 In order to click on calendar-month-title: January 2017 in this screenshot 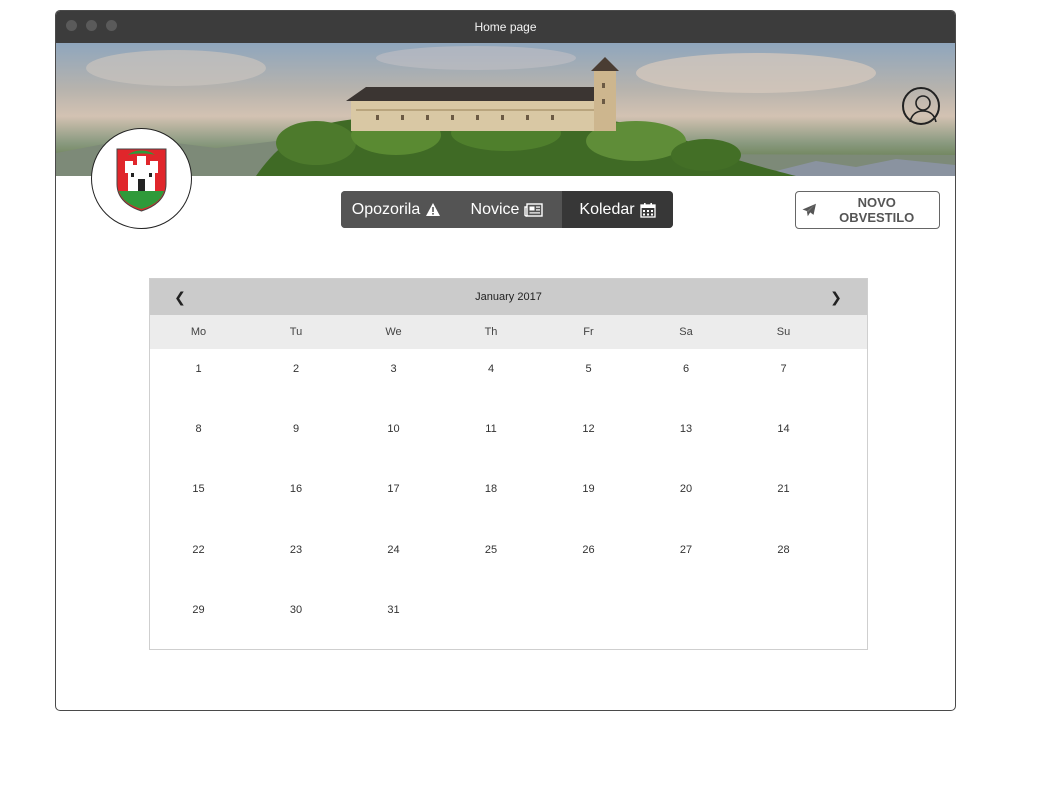, I will do `click(508, 297)`.